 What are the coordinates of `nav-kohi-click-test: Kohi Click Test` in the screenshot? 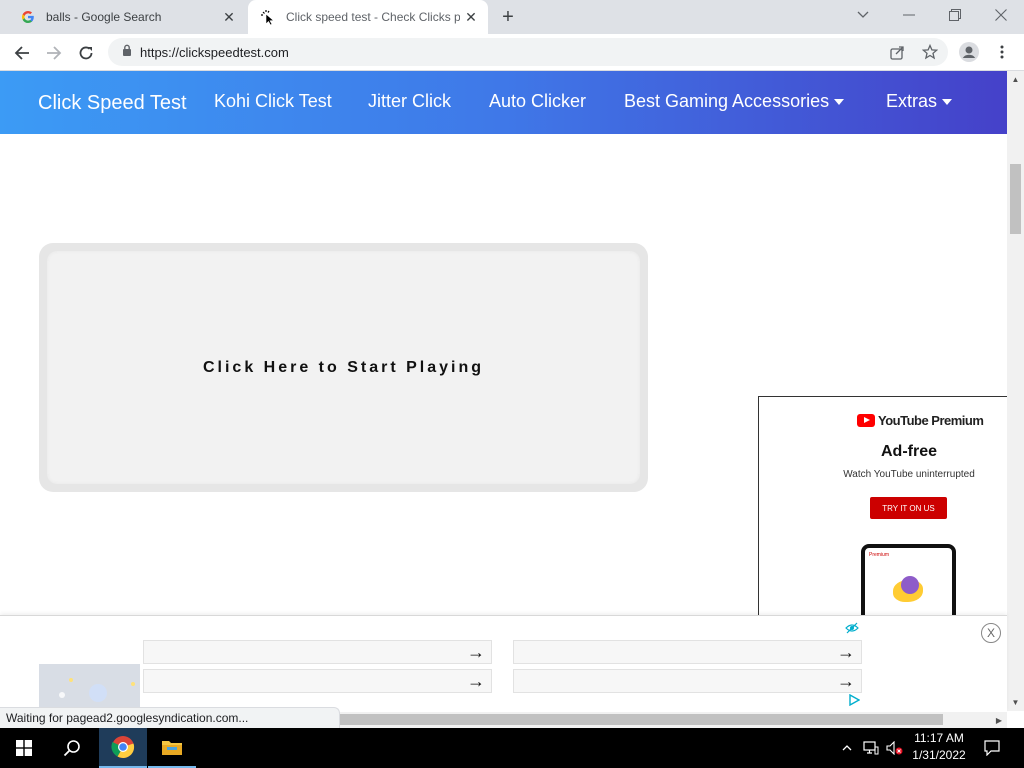 It's located at (273, 101).